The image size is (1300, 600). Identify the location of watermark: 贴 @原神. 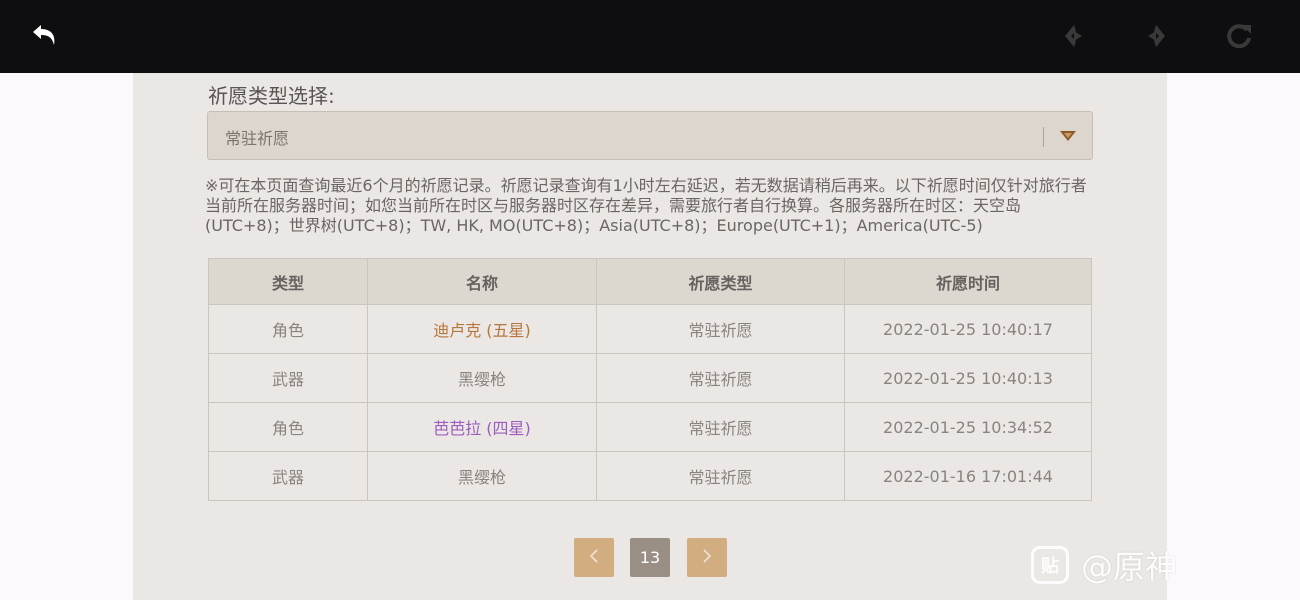
(1104, 565).